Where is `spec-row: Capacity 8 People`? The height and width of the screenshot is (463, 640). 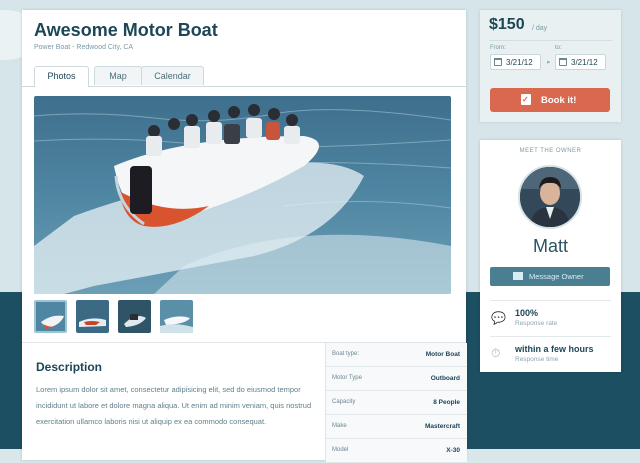 spec-row: Capacity 8 People is located at coordinates (396, 403).